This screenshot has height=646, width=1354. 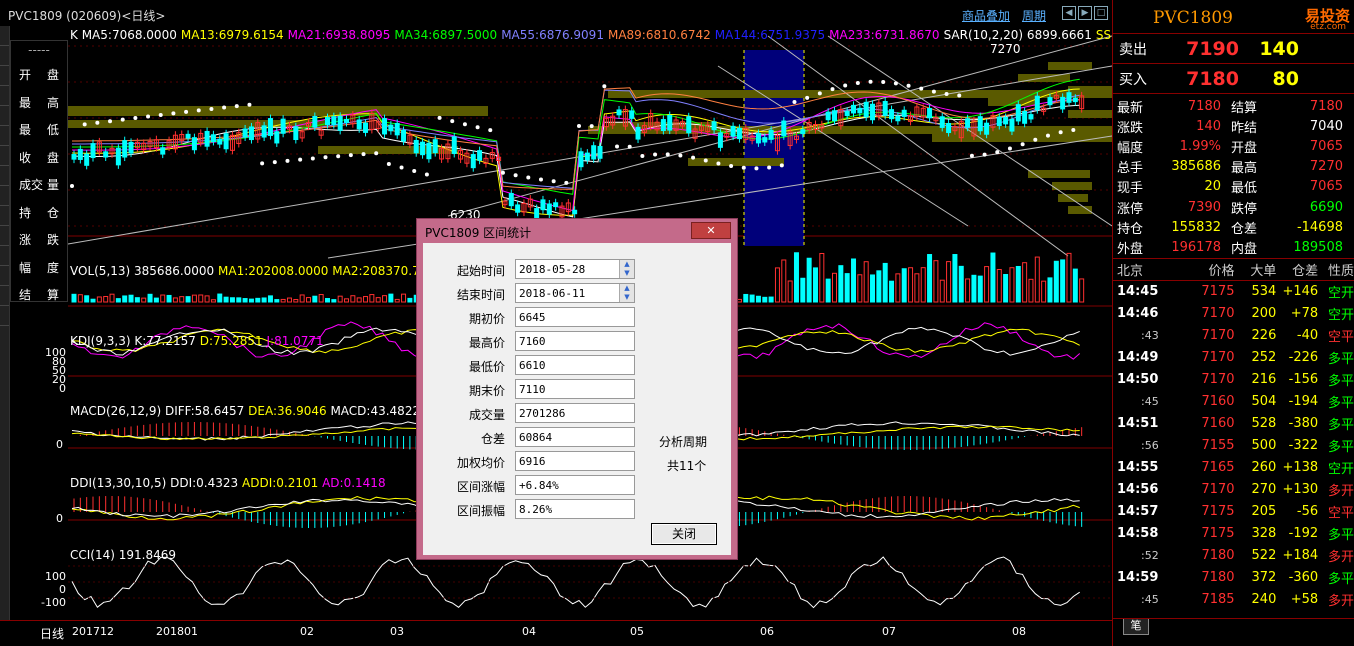 I want to click on bid-row: 买入 7180 80, so click(x=1233, y=79).